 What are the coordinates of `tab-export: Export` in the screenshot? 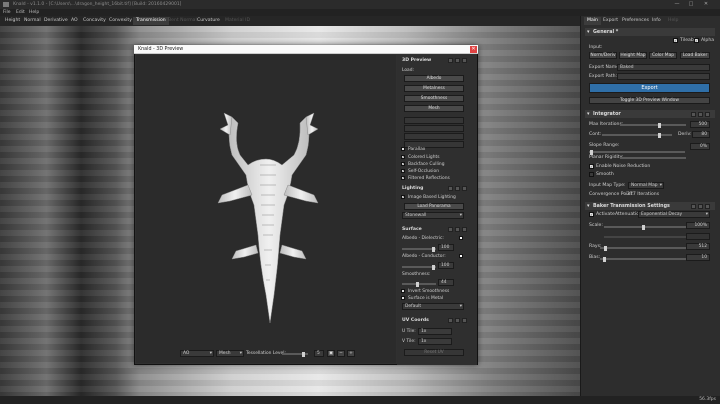 It's located at (610, 21).